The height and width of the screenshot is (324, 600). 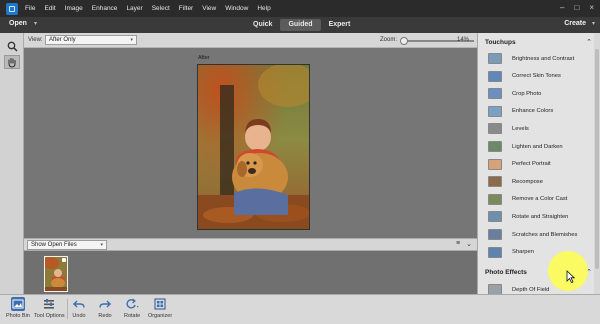 I want to click on touchup-item: Crop Photo, so click(x=536, y=93).